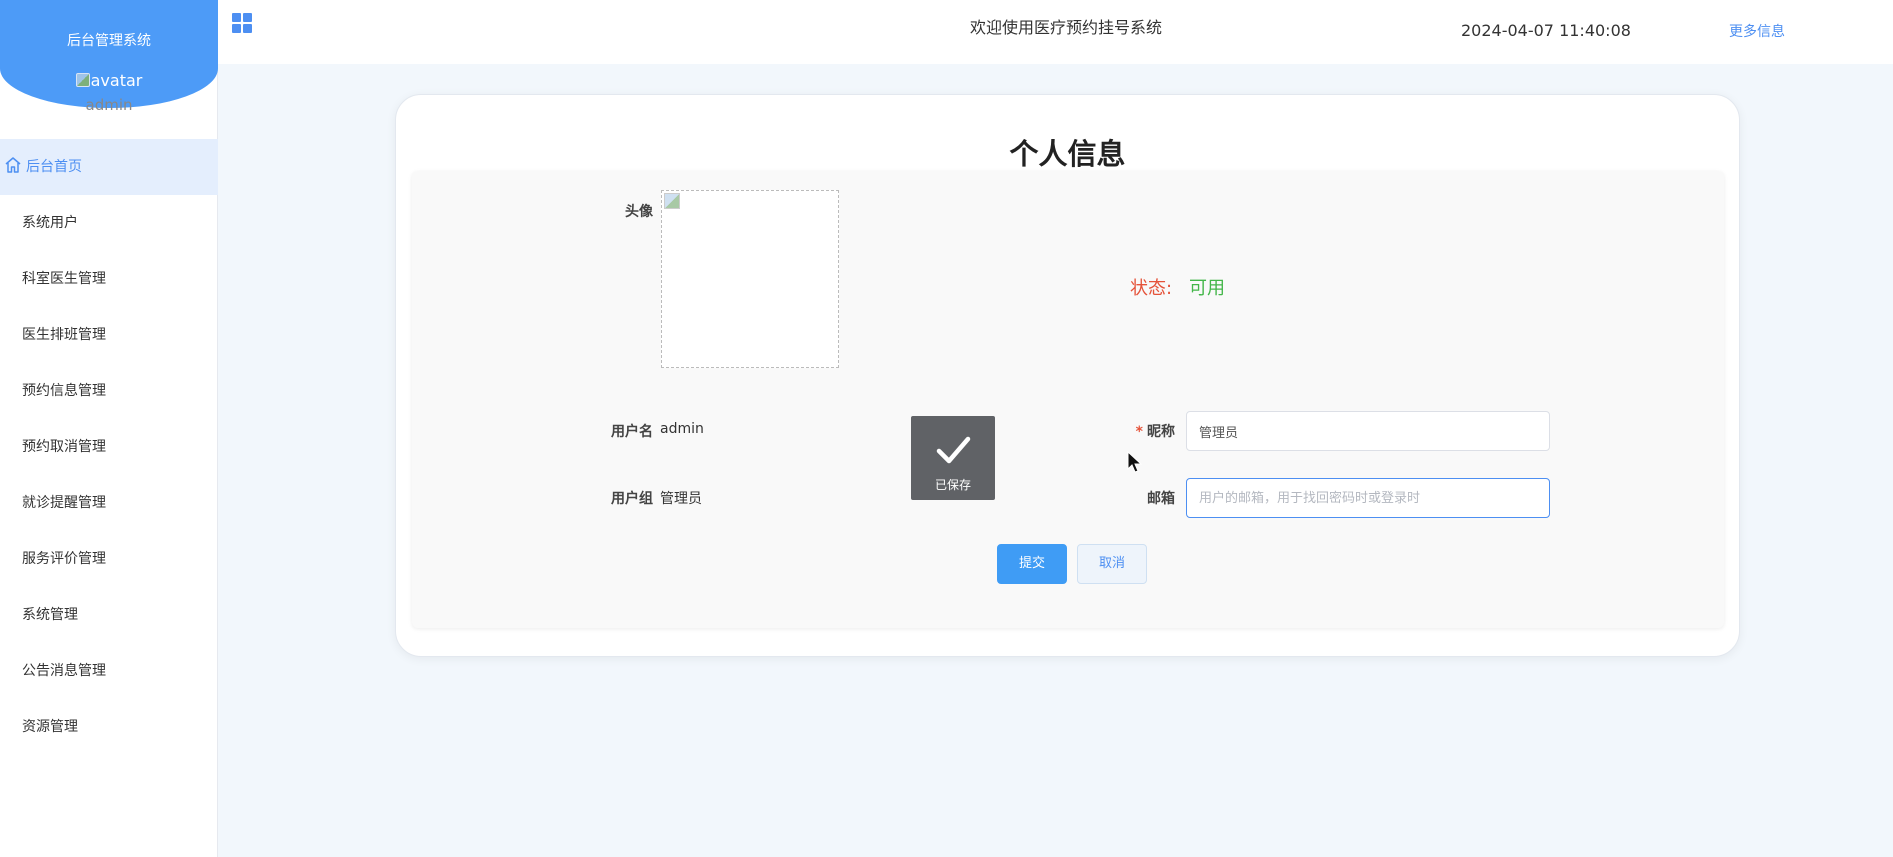  Describe the element at coordinates (1207, 288) in the screenshot. I see `status-value: 可用` at that location.